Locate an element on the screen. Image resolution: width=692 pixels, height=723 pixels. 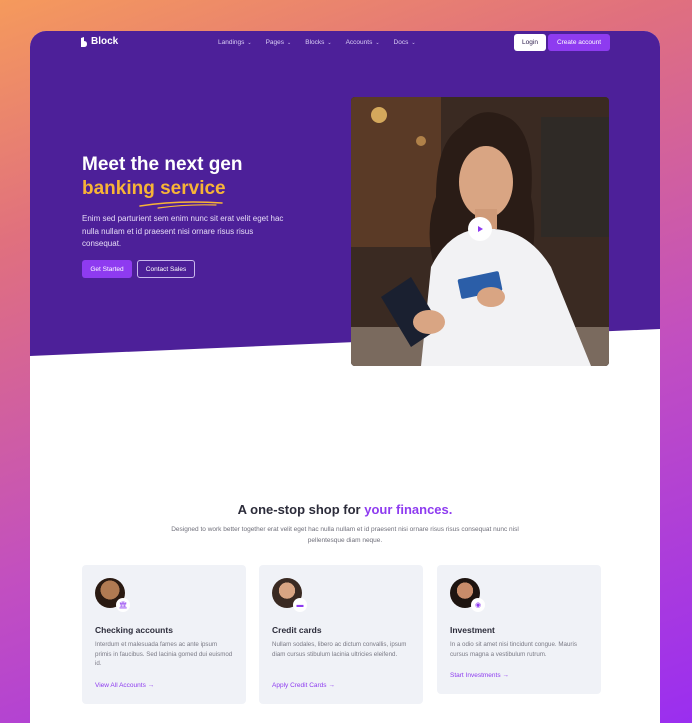
hero-title-line1: Meet the next gen is located at coordinates (162, 164).